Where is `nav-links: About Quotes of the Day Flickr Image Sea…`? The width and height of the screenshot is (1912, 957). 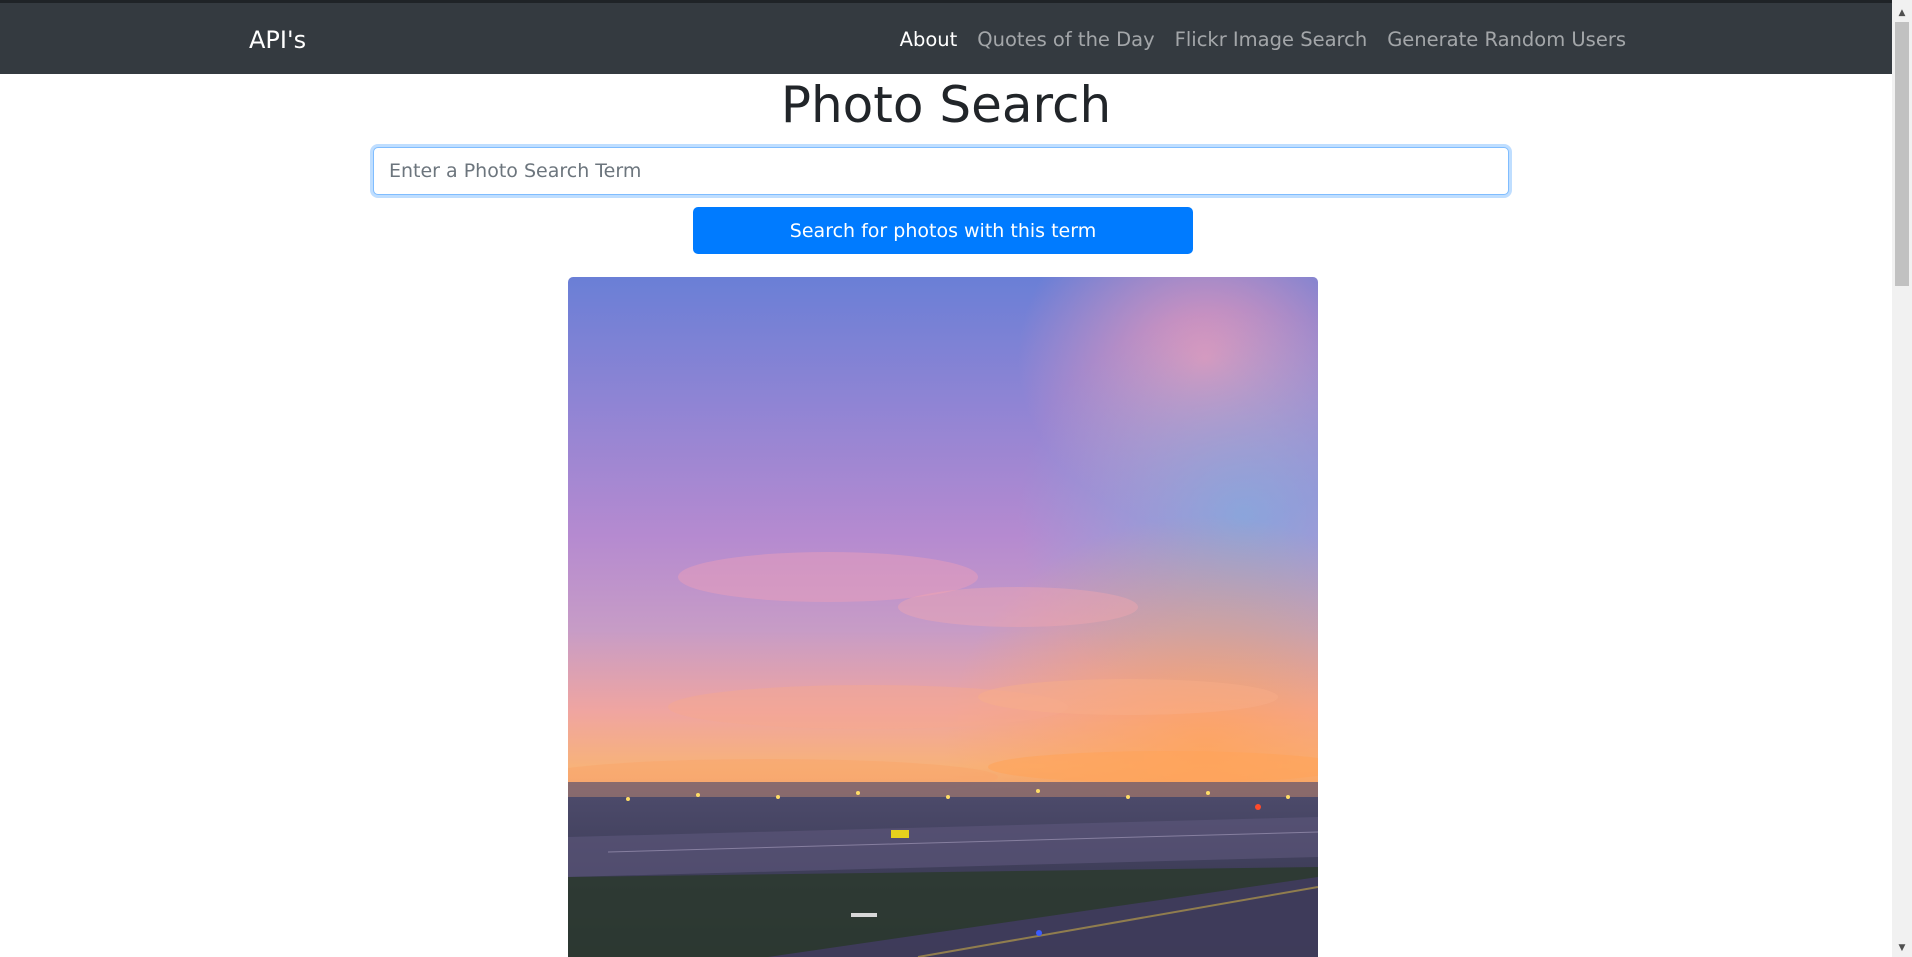 nav-links: About Quotes of the Day Flickr Image Sea… is located at coordinates (1263, 40).